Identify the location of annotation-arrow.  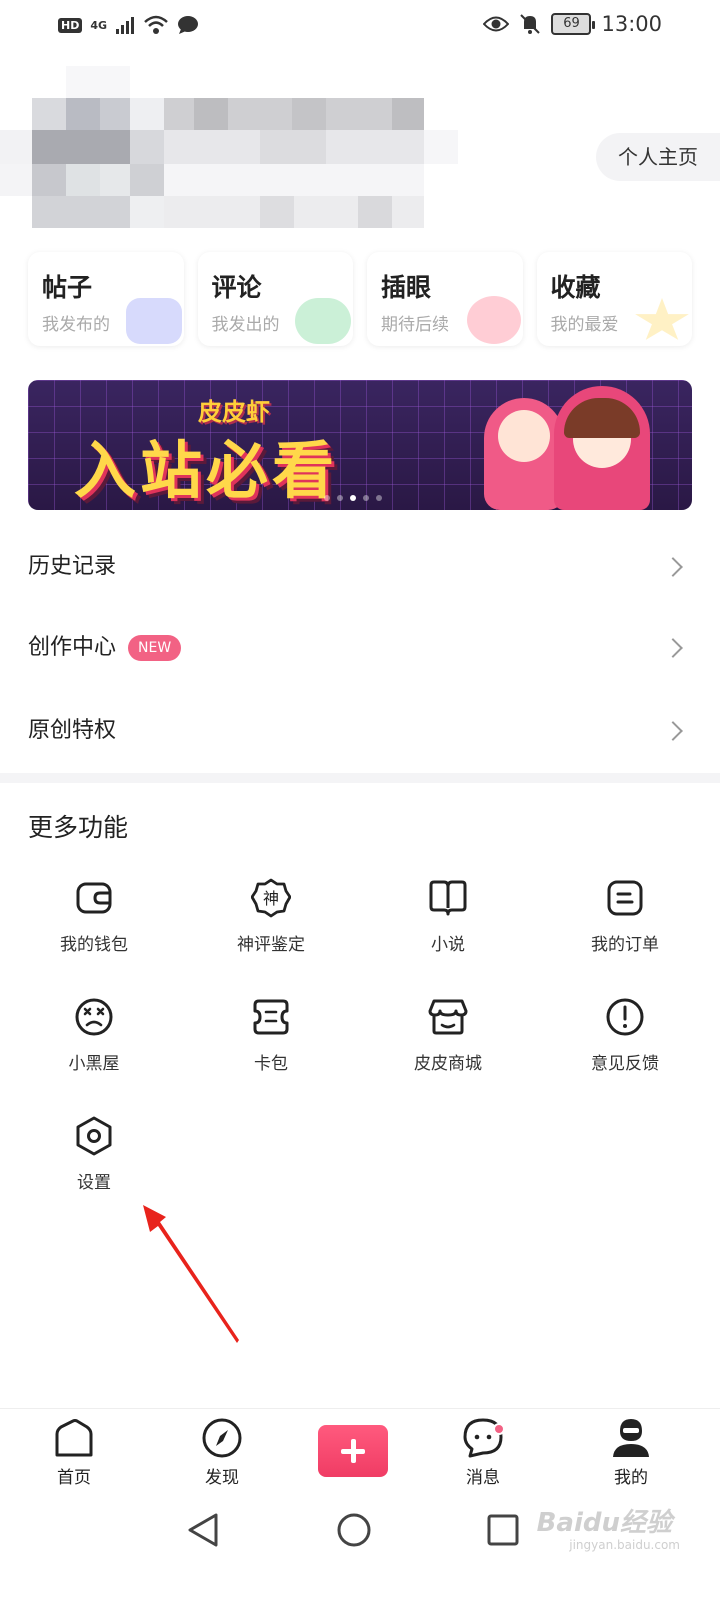
(191, 1274).